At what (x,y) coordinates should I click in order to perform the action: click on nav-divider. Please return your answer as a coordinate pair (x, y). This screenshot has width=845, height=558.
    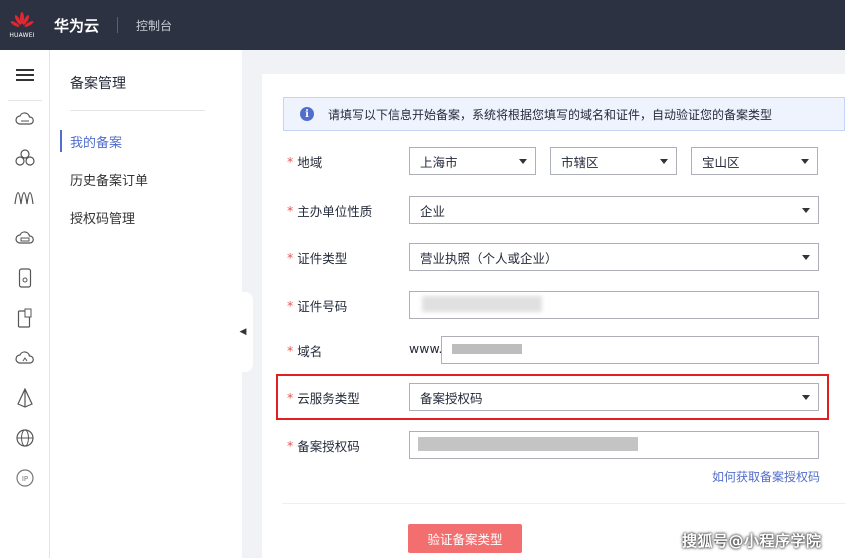
    Looking at the image, I should click on (137, 110).